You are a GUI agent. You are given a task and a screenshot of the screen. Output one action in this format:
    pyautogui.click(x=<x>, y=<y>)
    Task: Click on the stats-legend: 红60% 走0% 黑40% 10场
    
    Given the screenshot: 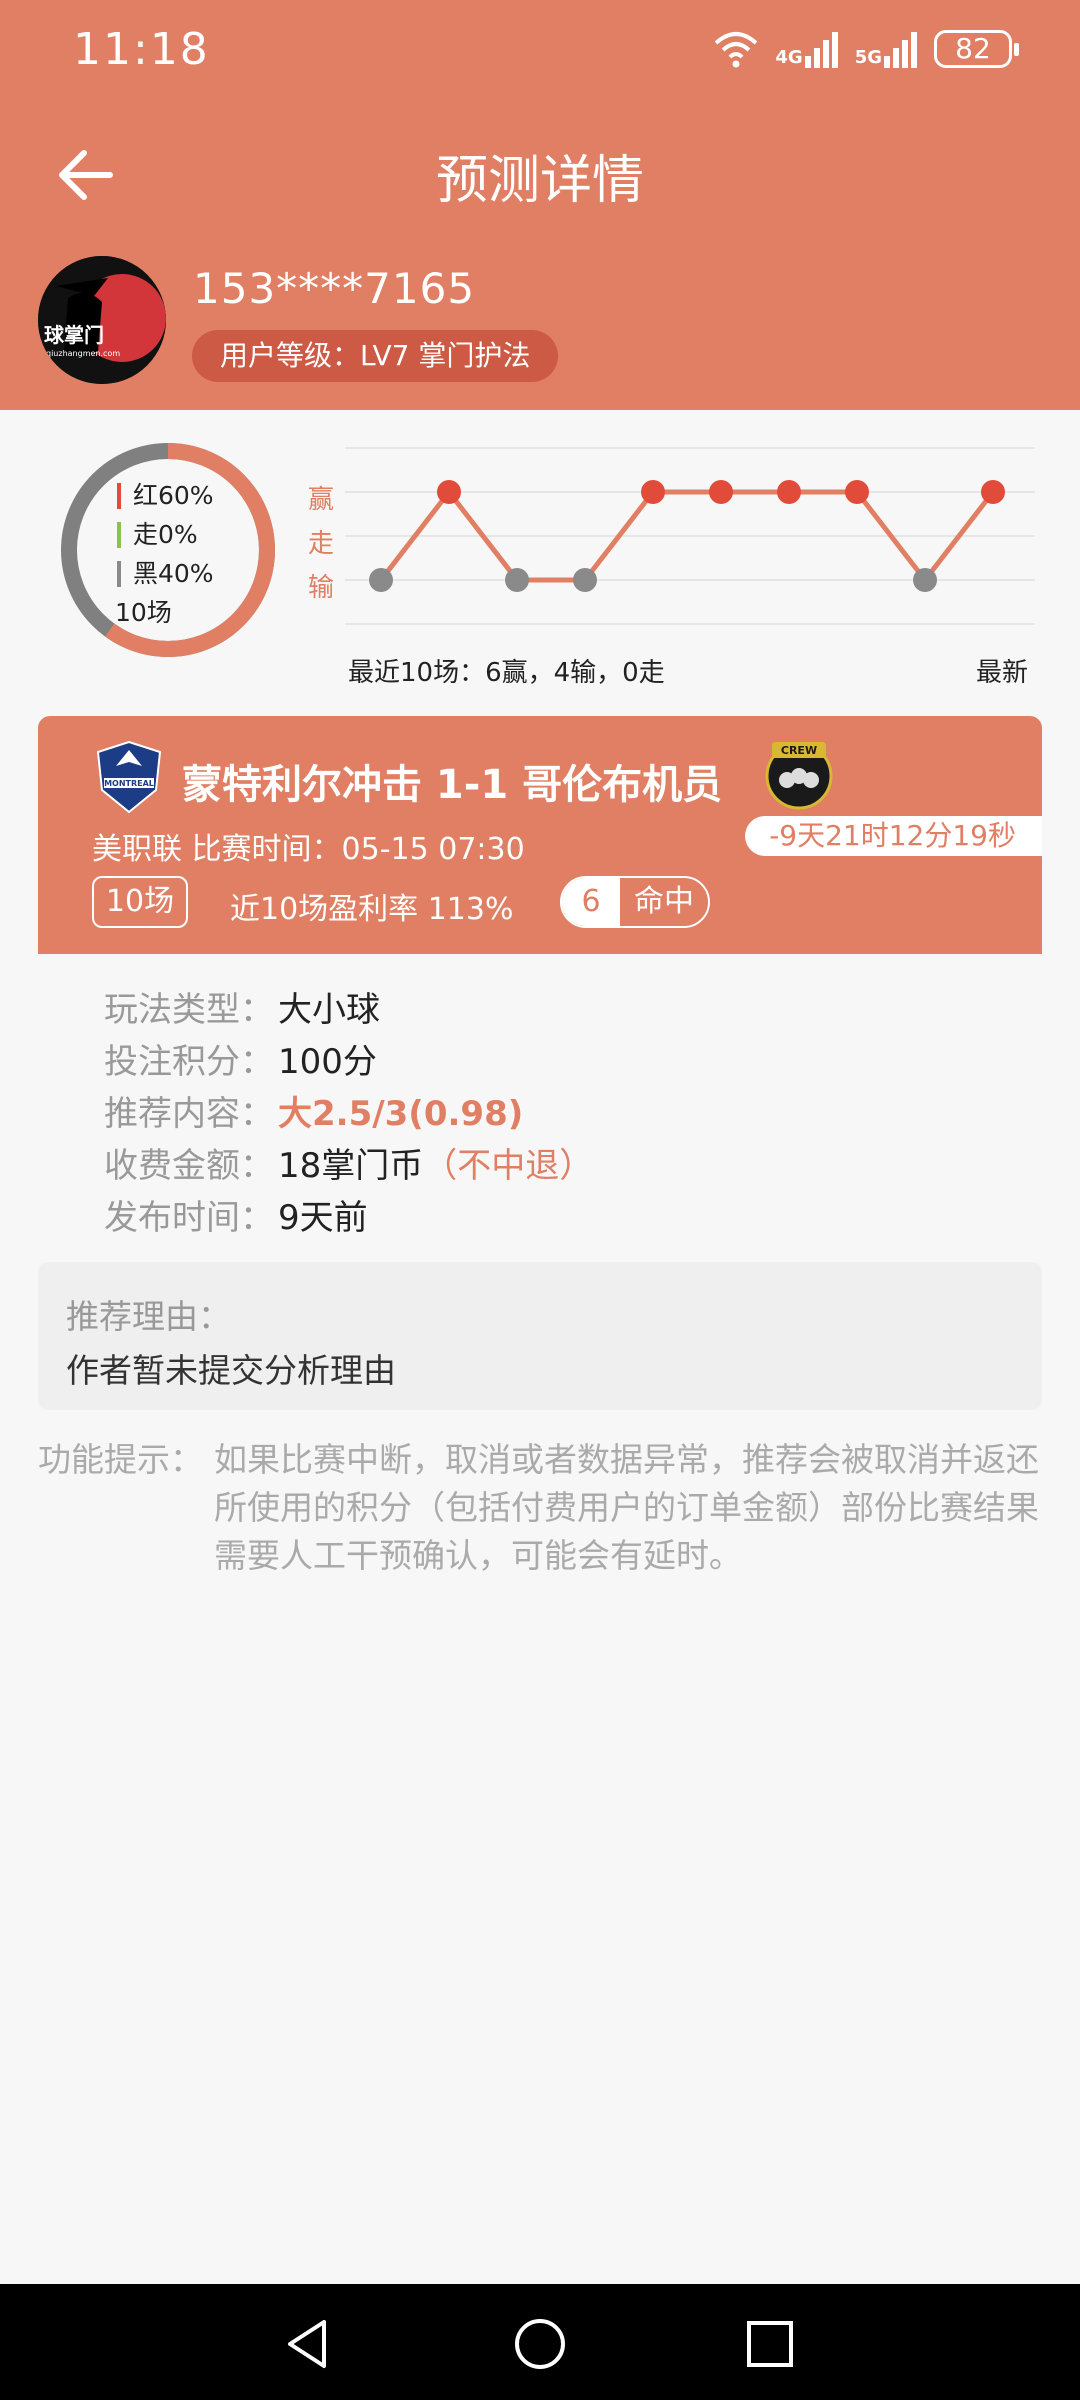 What is the action you would take?
    pyautogui.click(x=164, y=554)
    